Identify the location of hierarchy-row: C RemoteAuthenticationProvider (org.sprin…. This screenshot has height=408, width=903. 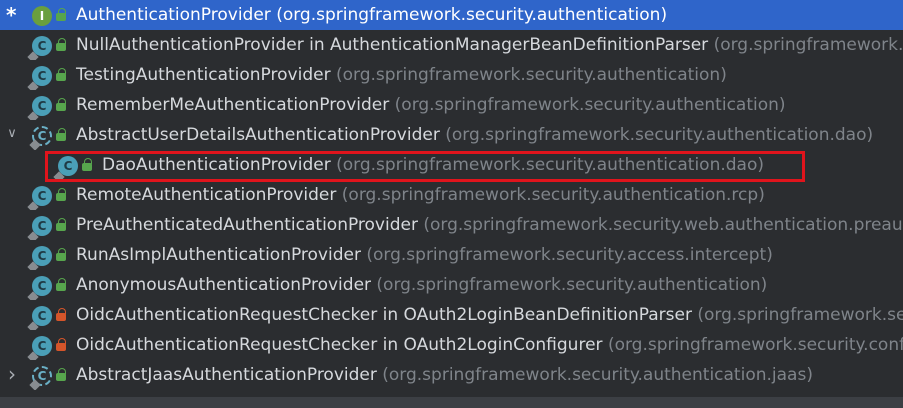
(451, 195).